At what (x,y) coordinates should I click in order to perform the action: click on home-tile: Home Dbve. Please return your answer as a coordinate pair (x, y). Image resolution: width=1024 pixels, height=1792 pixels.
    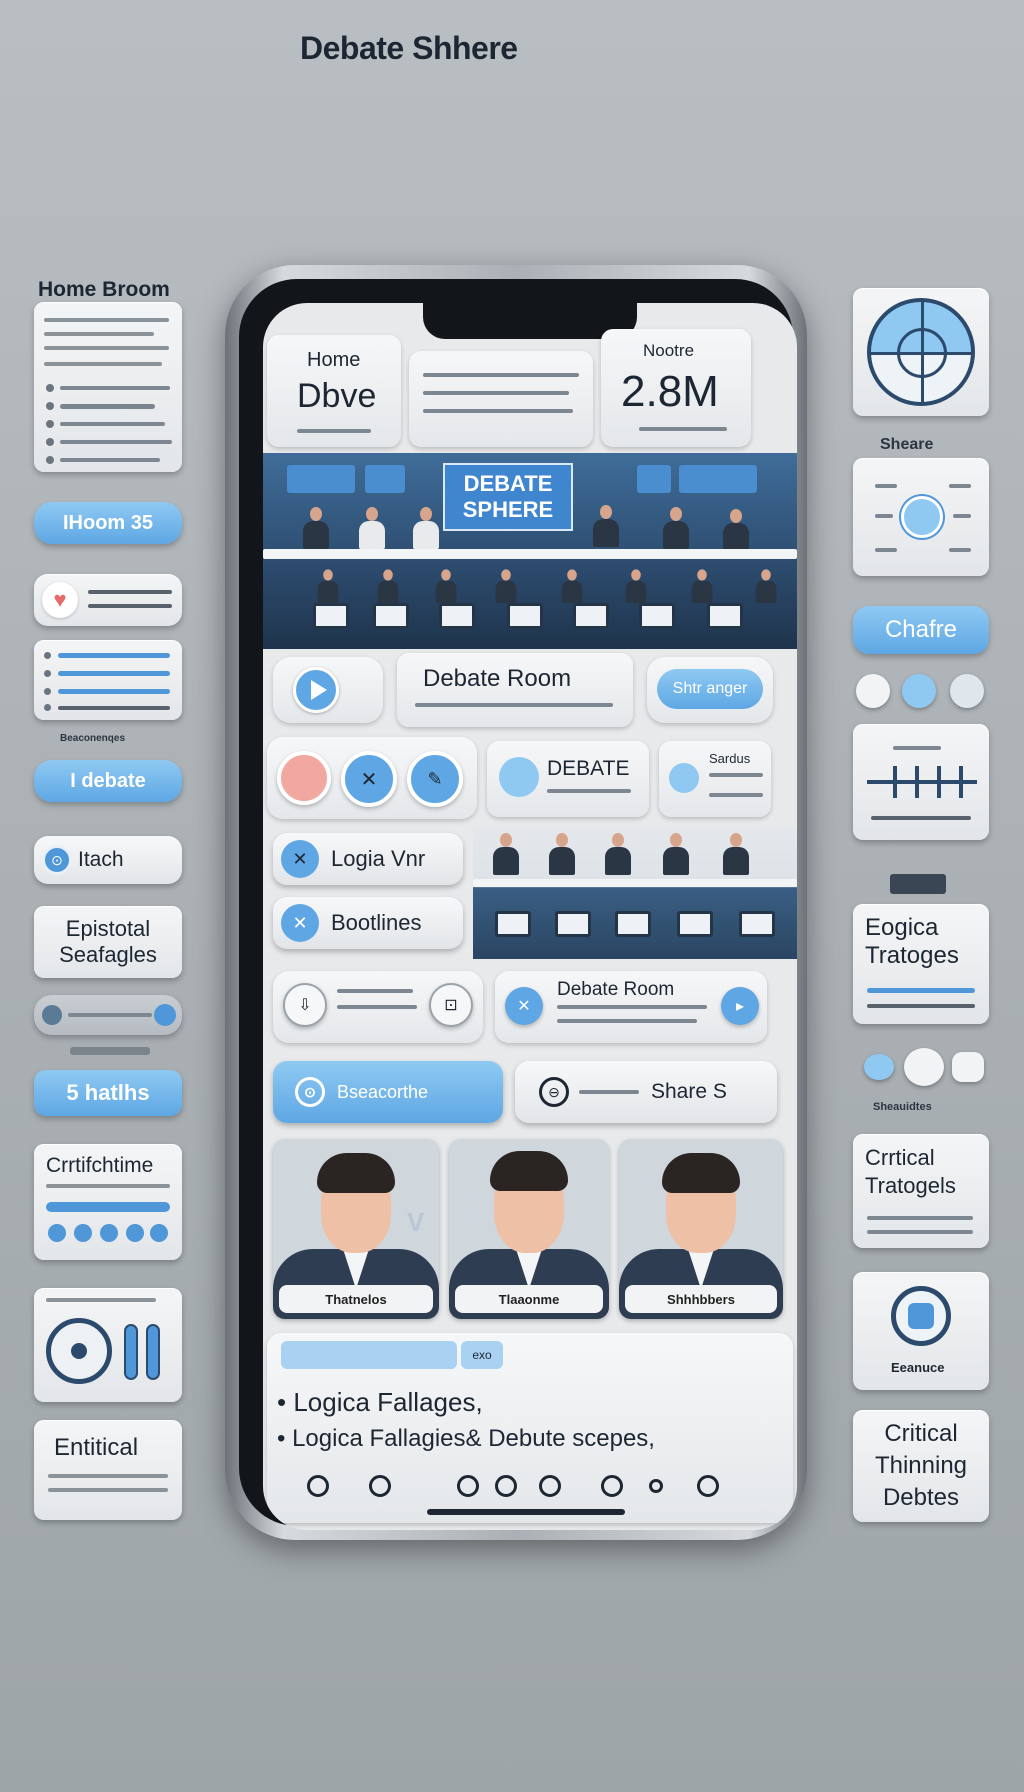
    Looking at the image, I should click on (334, 391).